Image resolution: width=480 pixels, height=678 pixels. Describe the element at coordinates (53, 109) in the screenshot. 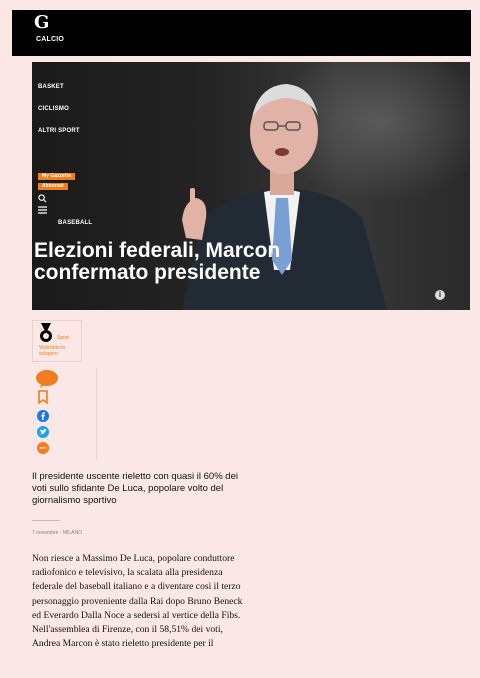

I see `nav-item-ciclismo: CICLISMO` at that location.